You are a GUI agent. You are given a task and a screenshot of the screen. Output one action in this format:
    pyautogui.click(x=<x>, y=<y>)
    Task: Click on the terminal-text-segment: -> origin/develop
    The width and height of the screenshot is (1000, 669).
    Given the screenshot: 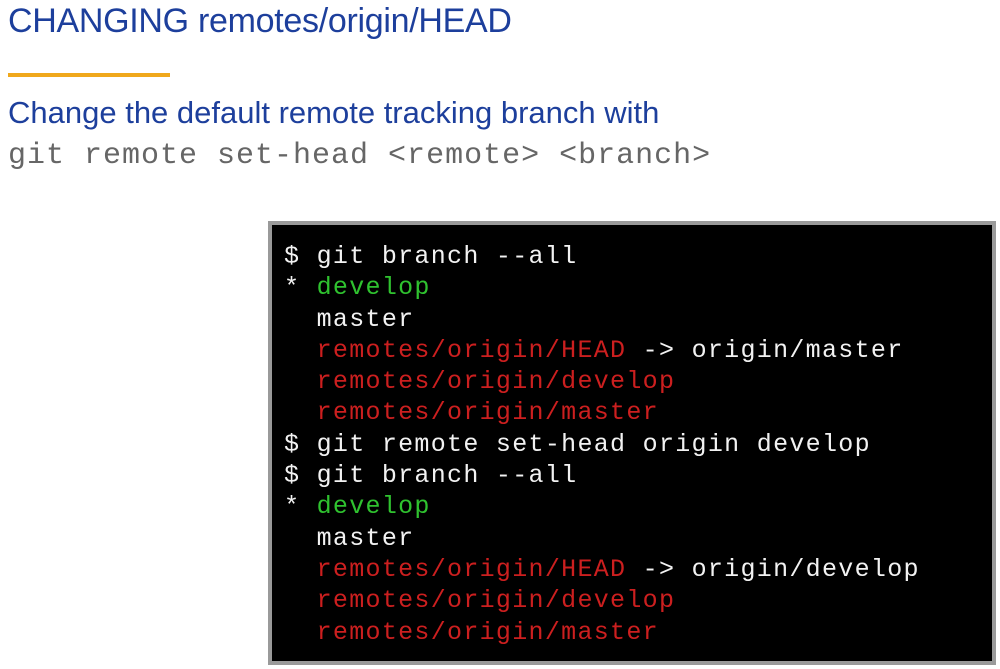 What is the action you would take?
    pyautogui.click(x=773, y=569)
    